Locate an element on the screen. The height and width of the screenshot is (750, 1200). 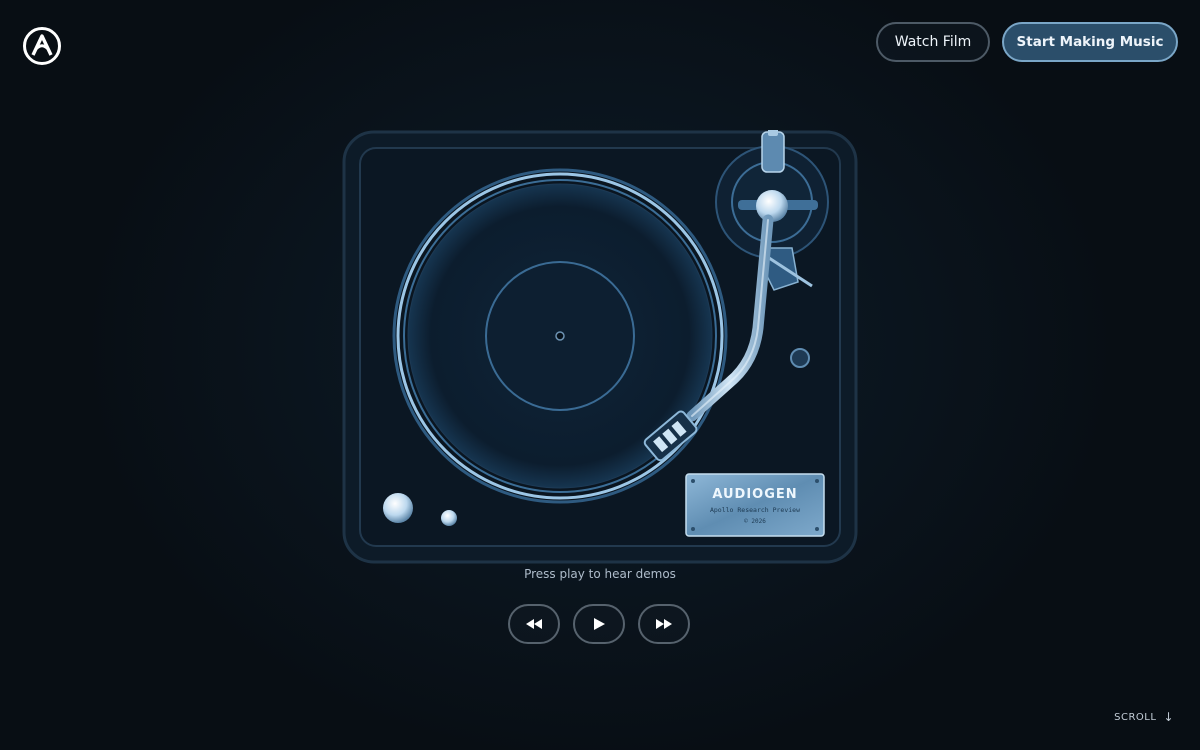
fast-forward-button is located at coordinates (664, 624).